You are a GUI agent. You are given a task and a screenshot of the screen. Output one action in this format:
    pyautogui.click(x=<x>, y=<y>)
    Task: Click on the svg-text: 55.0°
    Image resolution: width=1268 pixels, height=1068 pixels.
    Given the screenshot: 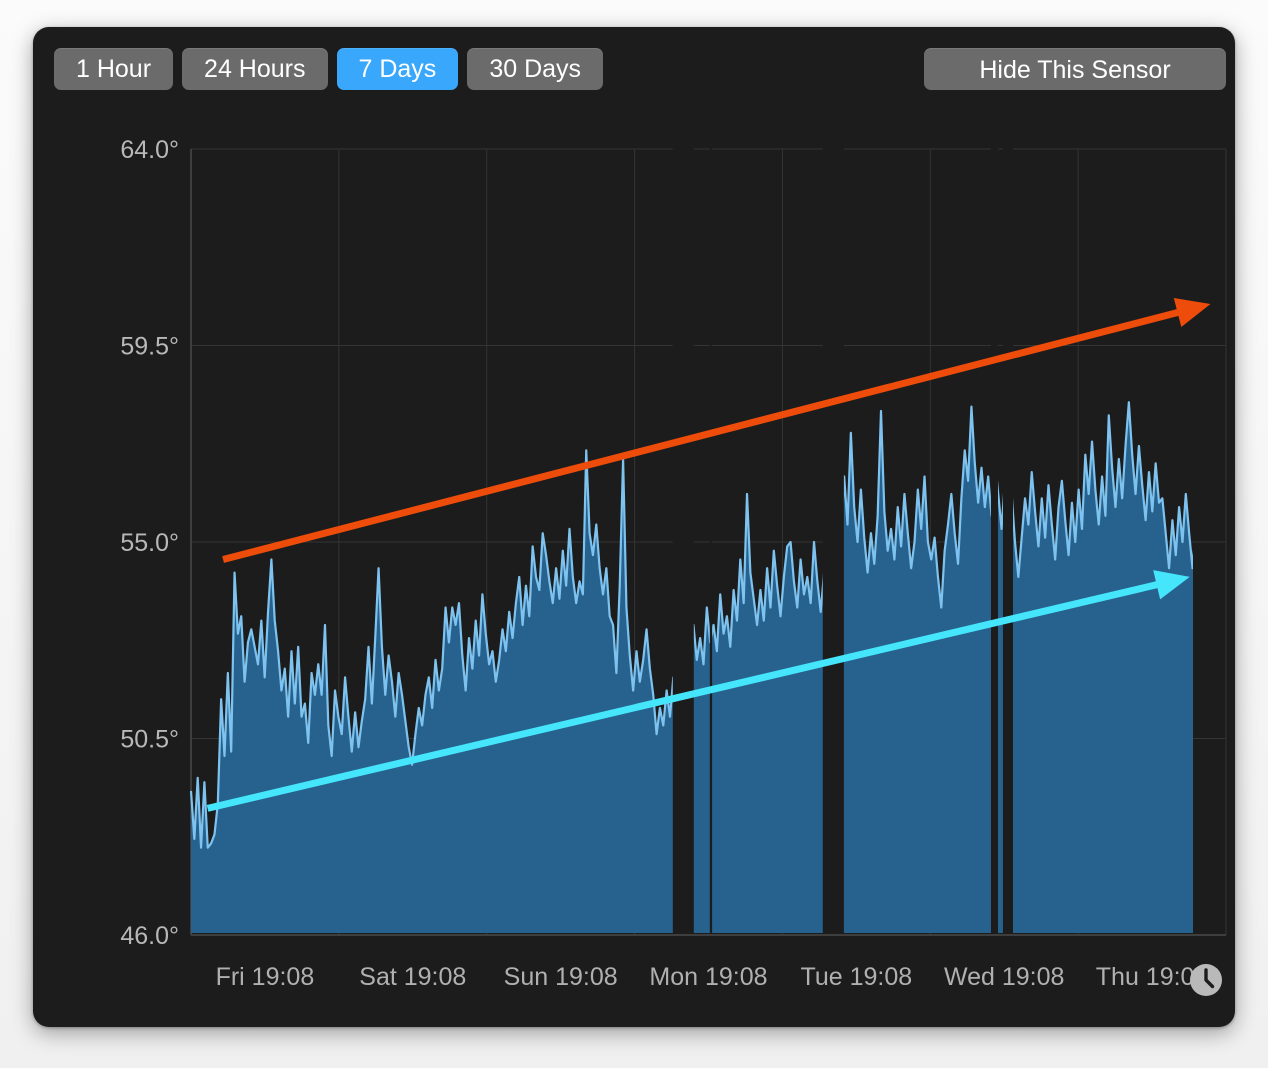 What is the action you would take?
    pyautogui.click(x=149, y=543)
    